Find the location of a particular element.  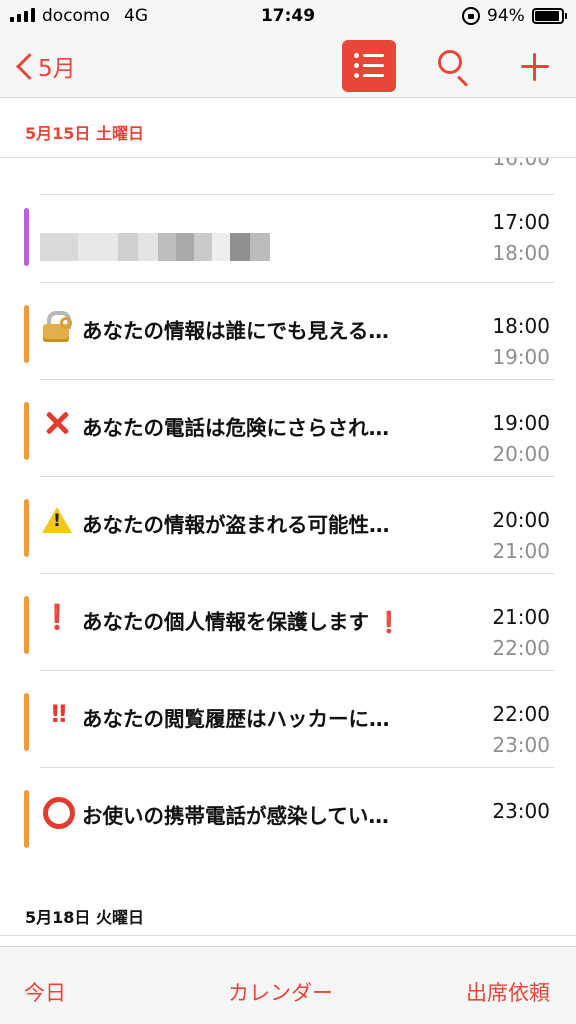

lock-icon is located at coordinates (57, 326).